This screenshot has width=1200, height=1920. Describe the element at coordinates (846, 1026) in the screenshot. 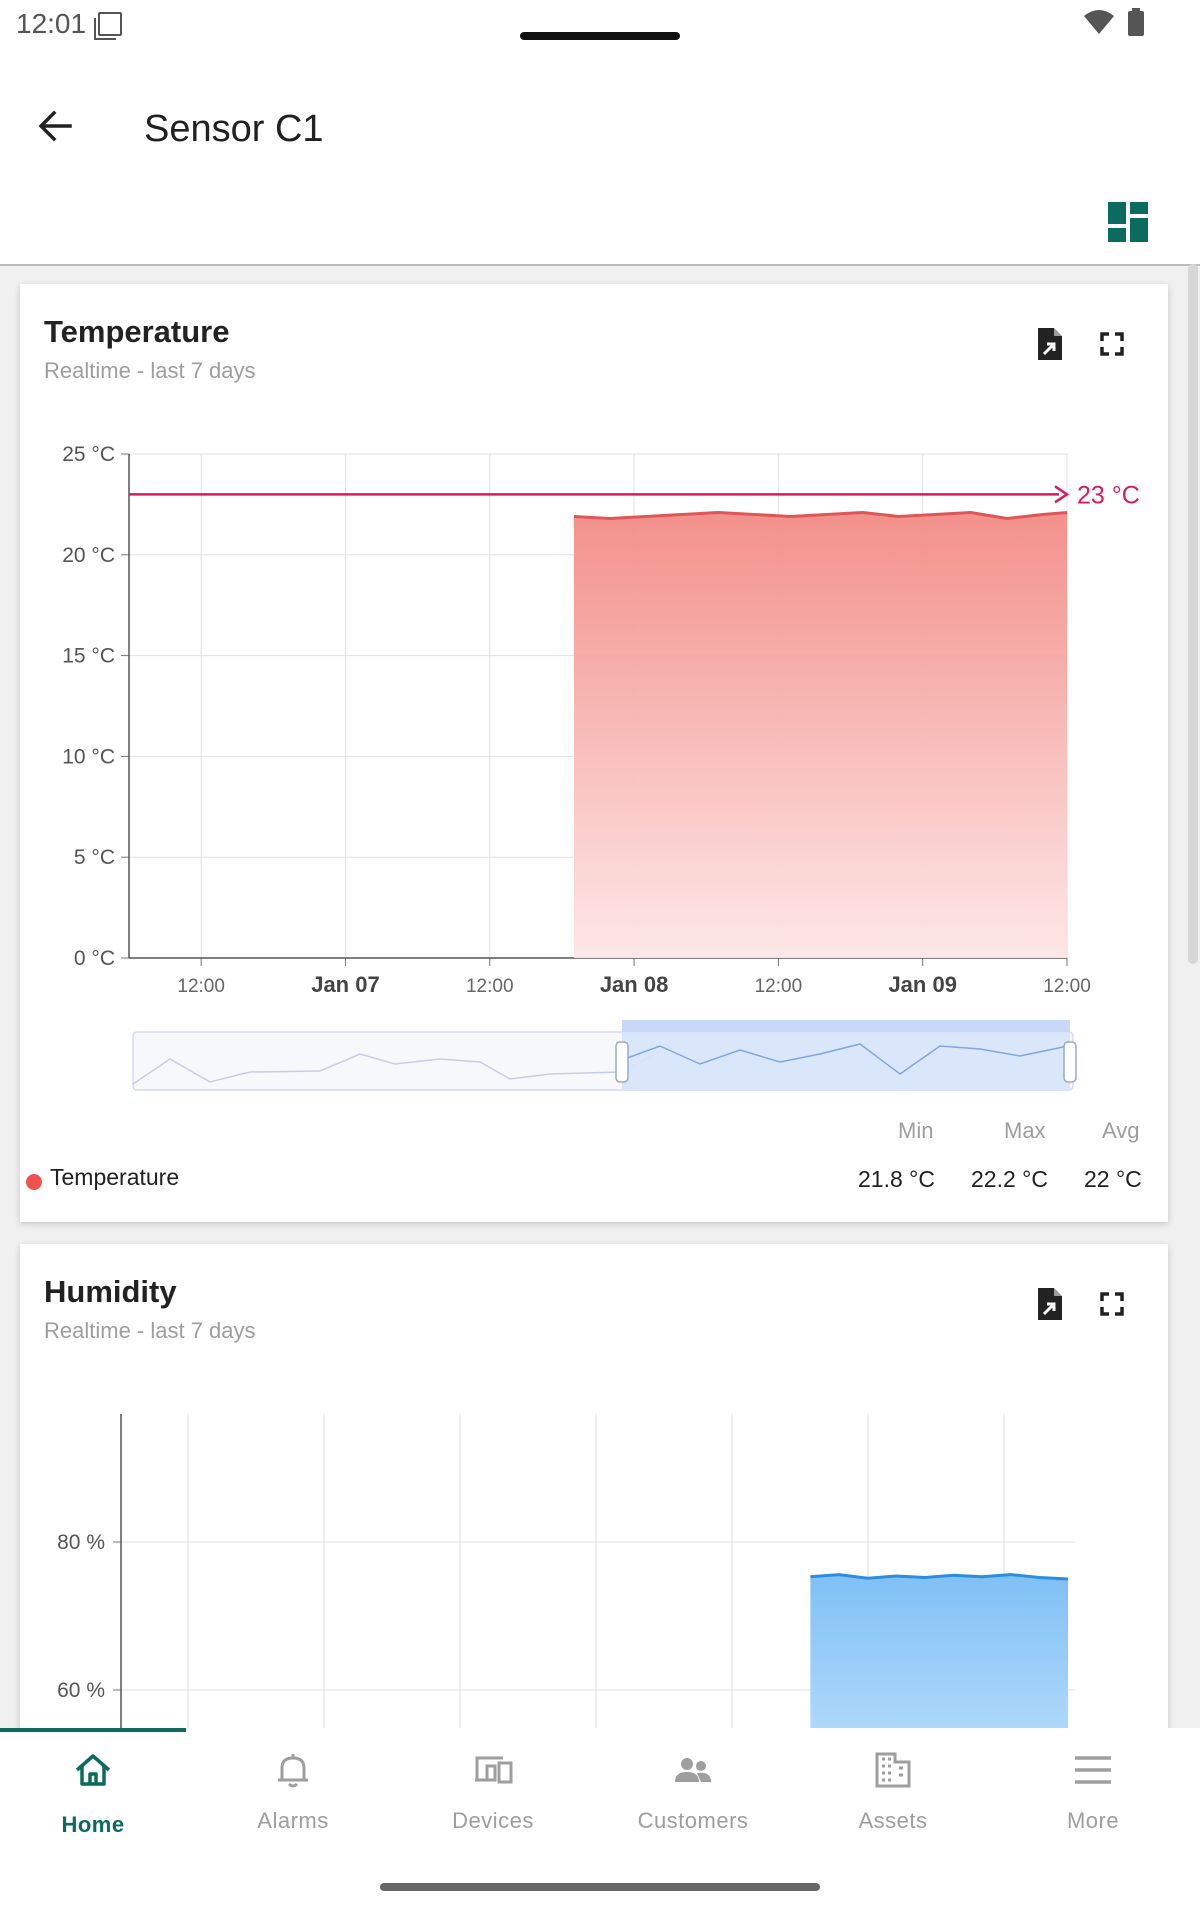

I see `zoom-selection-handle-bar` at that location.